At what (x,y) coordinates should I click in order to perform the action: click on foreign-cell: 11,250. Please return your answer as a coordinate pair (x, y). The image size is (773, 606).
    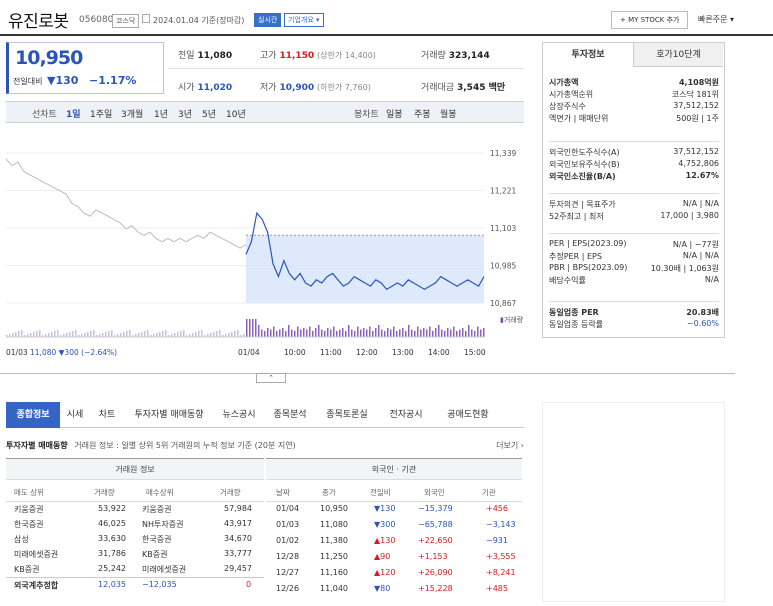
    Looking at the image, I should click on (334, 556).